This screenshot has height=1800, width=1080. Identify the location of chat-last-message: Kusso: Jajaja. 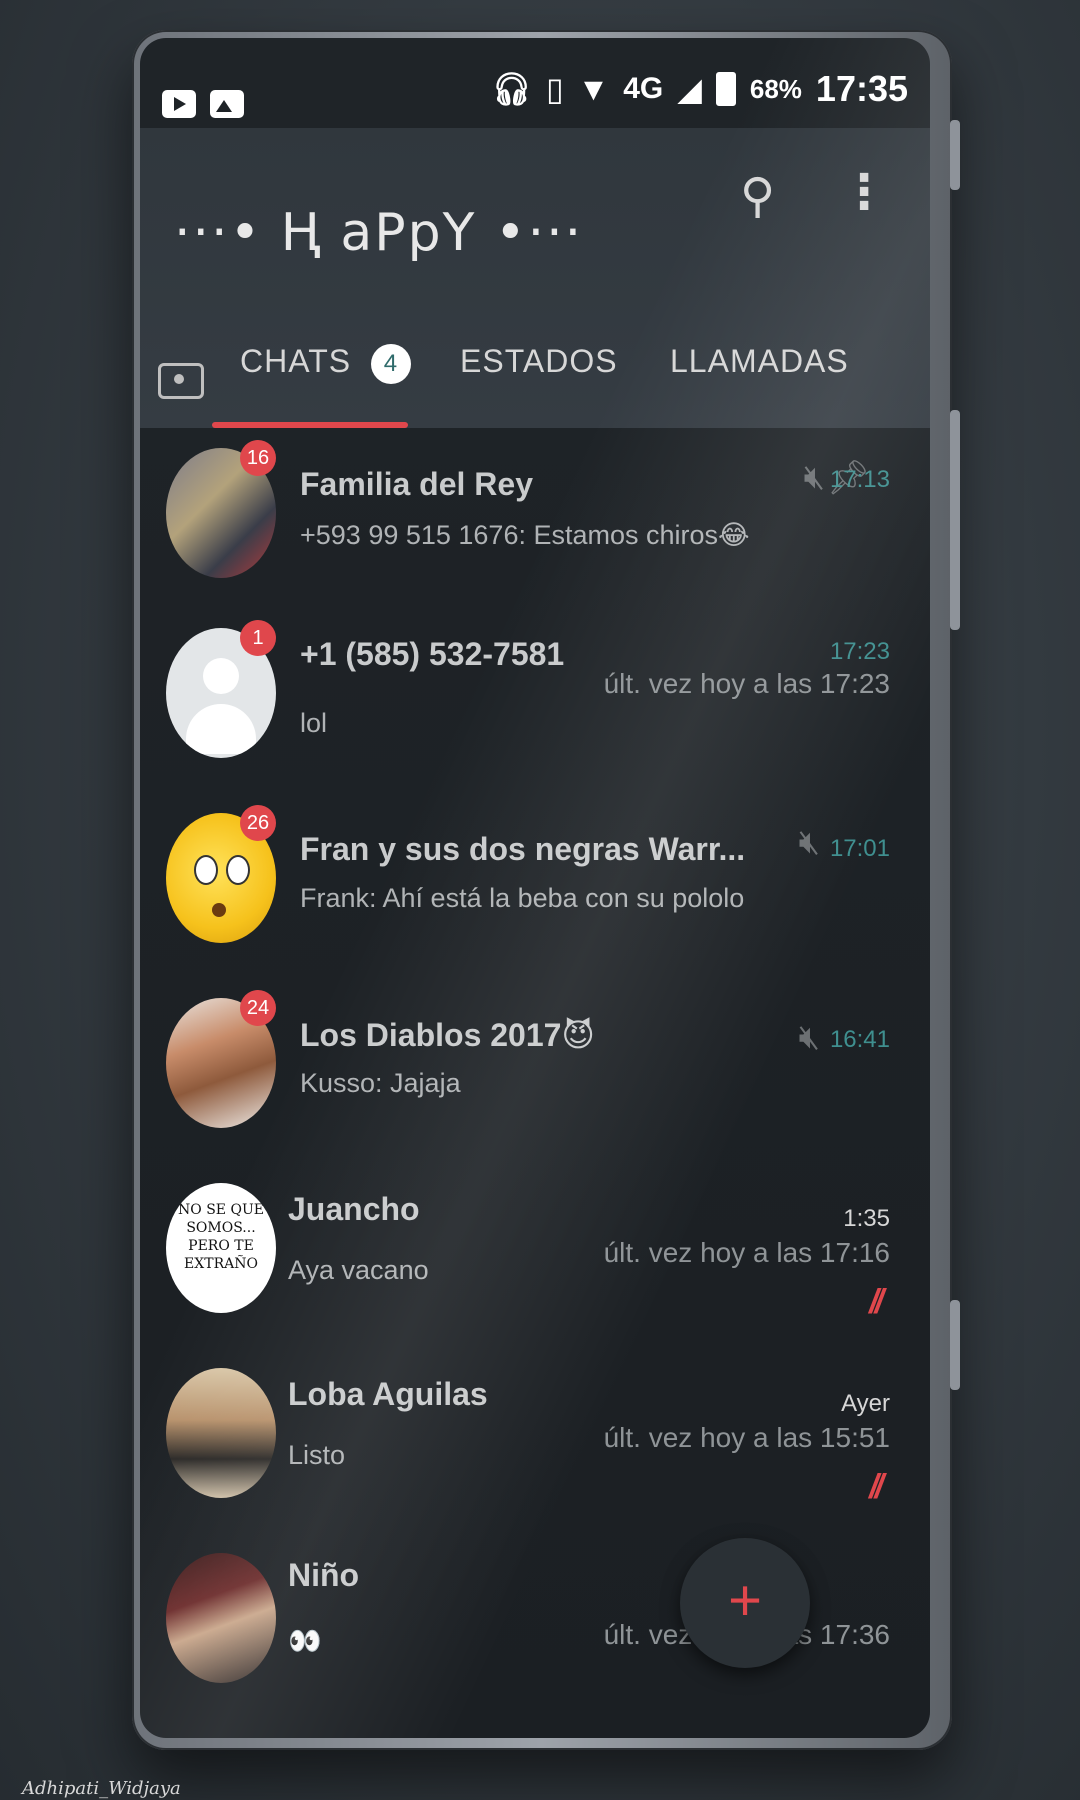
(380, 1083).